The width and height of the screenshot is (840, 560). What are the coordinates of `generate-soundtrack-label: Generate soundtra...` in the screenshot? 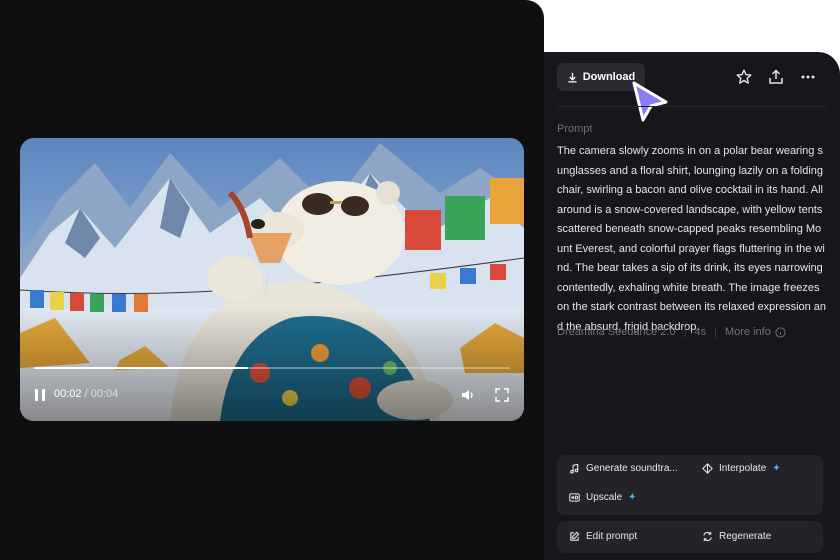 It's located at (632, 468).